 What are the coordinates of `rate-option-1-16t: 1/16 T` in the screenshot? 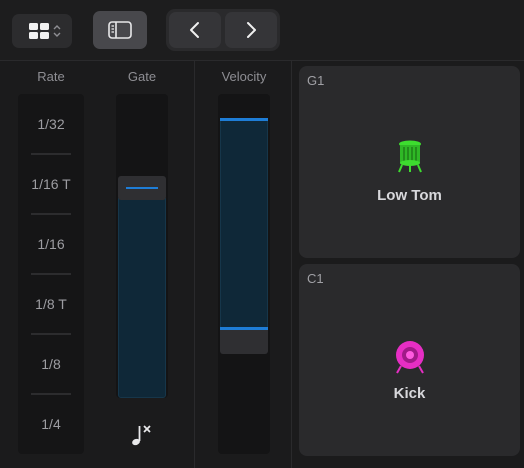 It's located at (51, 184).